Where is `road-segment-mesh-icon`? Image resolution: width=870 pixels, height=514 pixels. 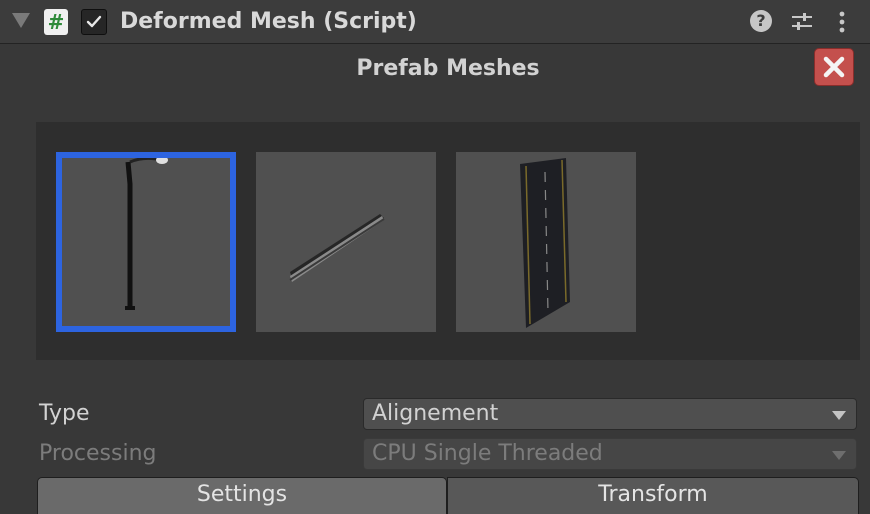 road-segment-mesh-icon is located at coordinates (545, 243).